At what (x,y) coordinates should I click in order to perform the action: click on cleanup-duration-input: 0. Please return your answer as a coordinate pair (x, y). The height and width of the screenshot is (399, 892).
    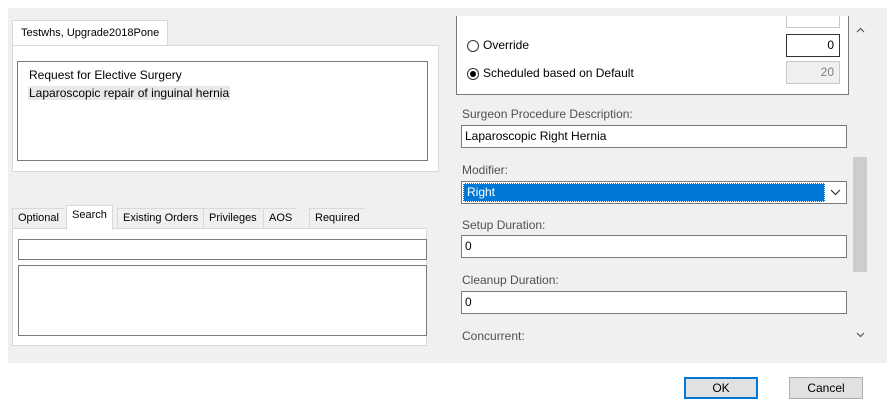
    Looking at the image, I should click on (654, 302).